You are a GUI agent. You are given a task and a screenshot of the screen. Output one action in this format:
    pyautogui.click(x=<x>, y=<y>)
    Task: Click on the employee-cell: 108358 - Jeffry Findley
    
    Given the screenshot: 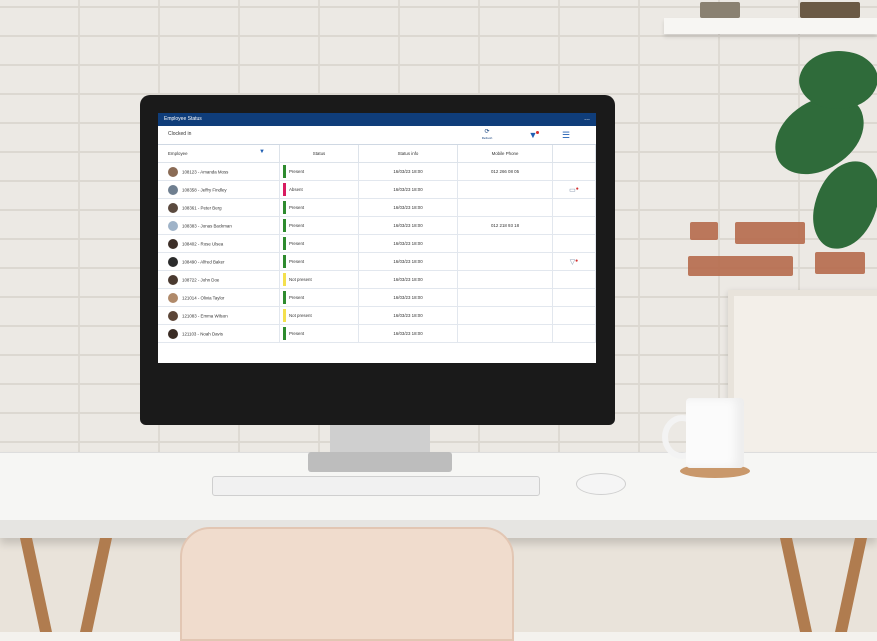 What is the action you would take?
    pyautogui.click(x=219, y=189)
    